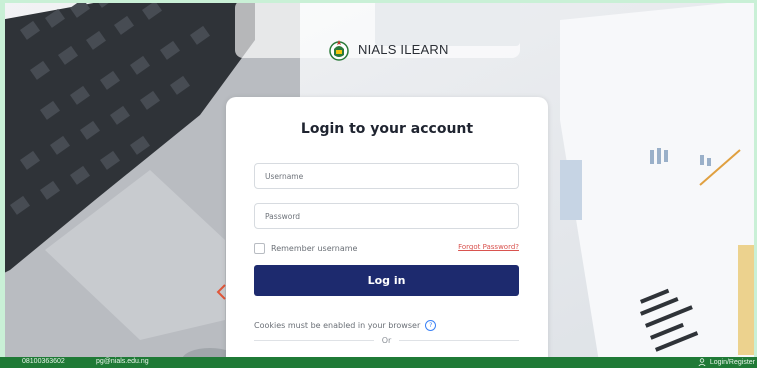  What do you see at coordinates (314, 340) in the screenshot?
I see `divider-line-left` at bounding box center [314, 340].